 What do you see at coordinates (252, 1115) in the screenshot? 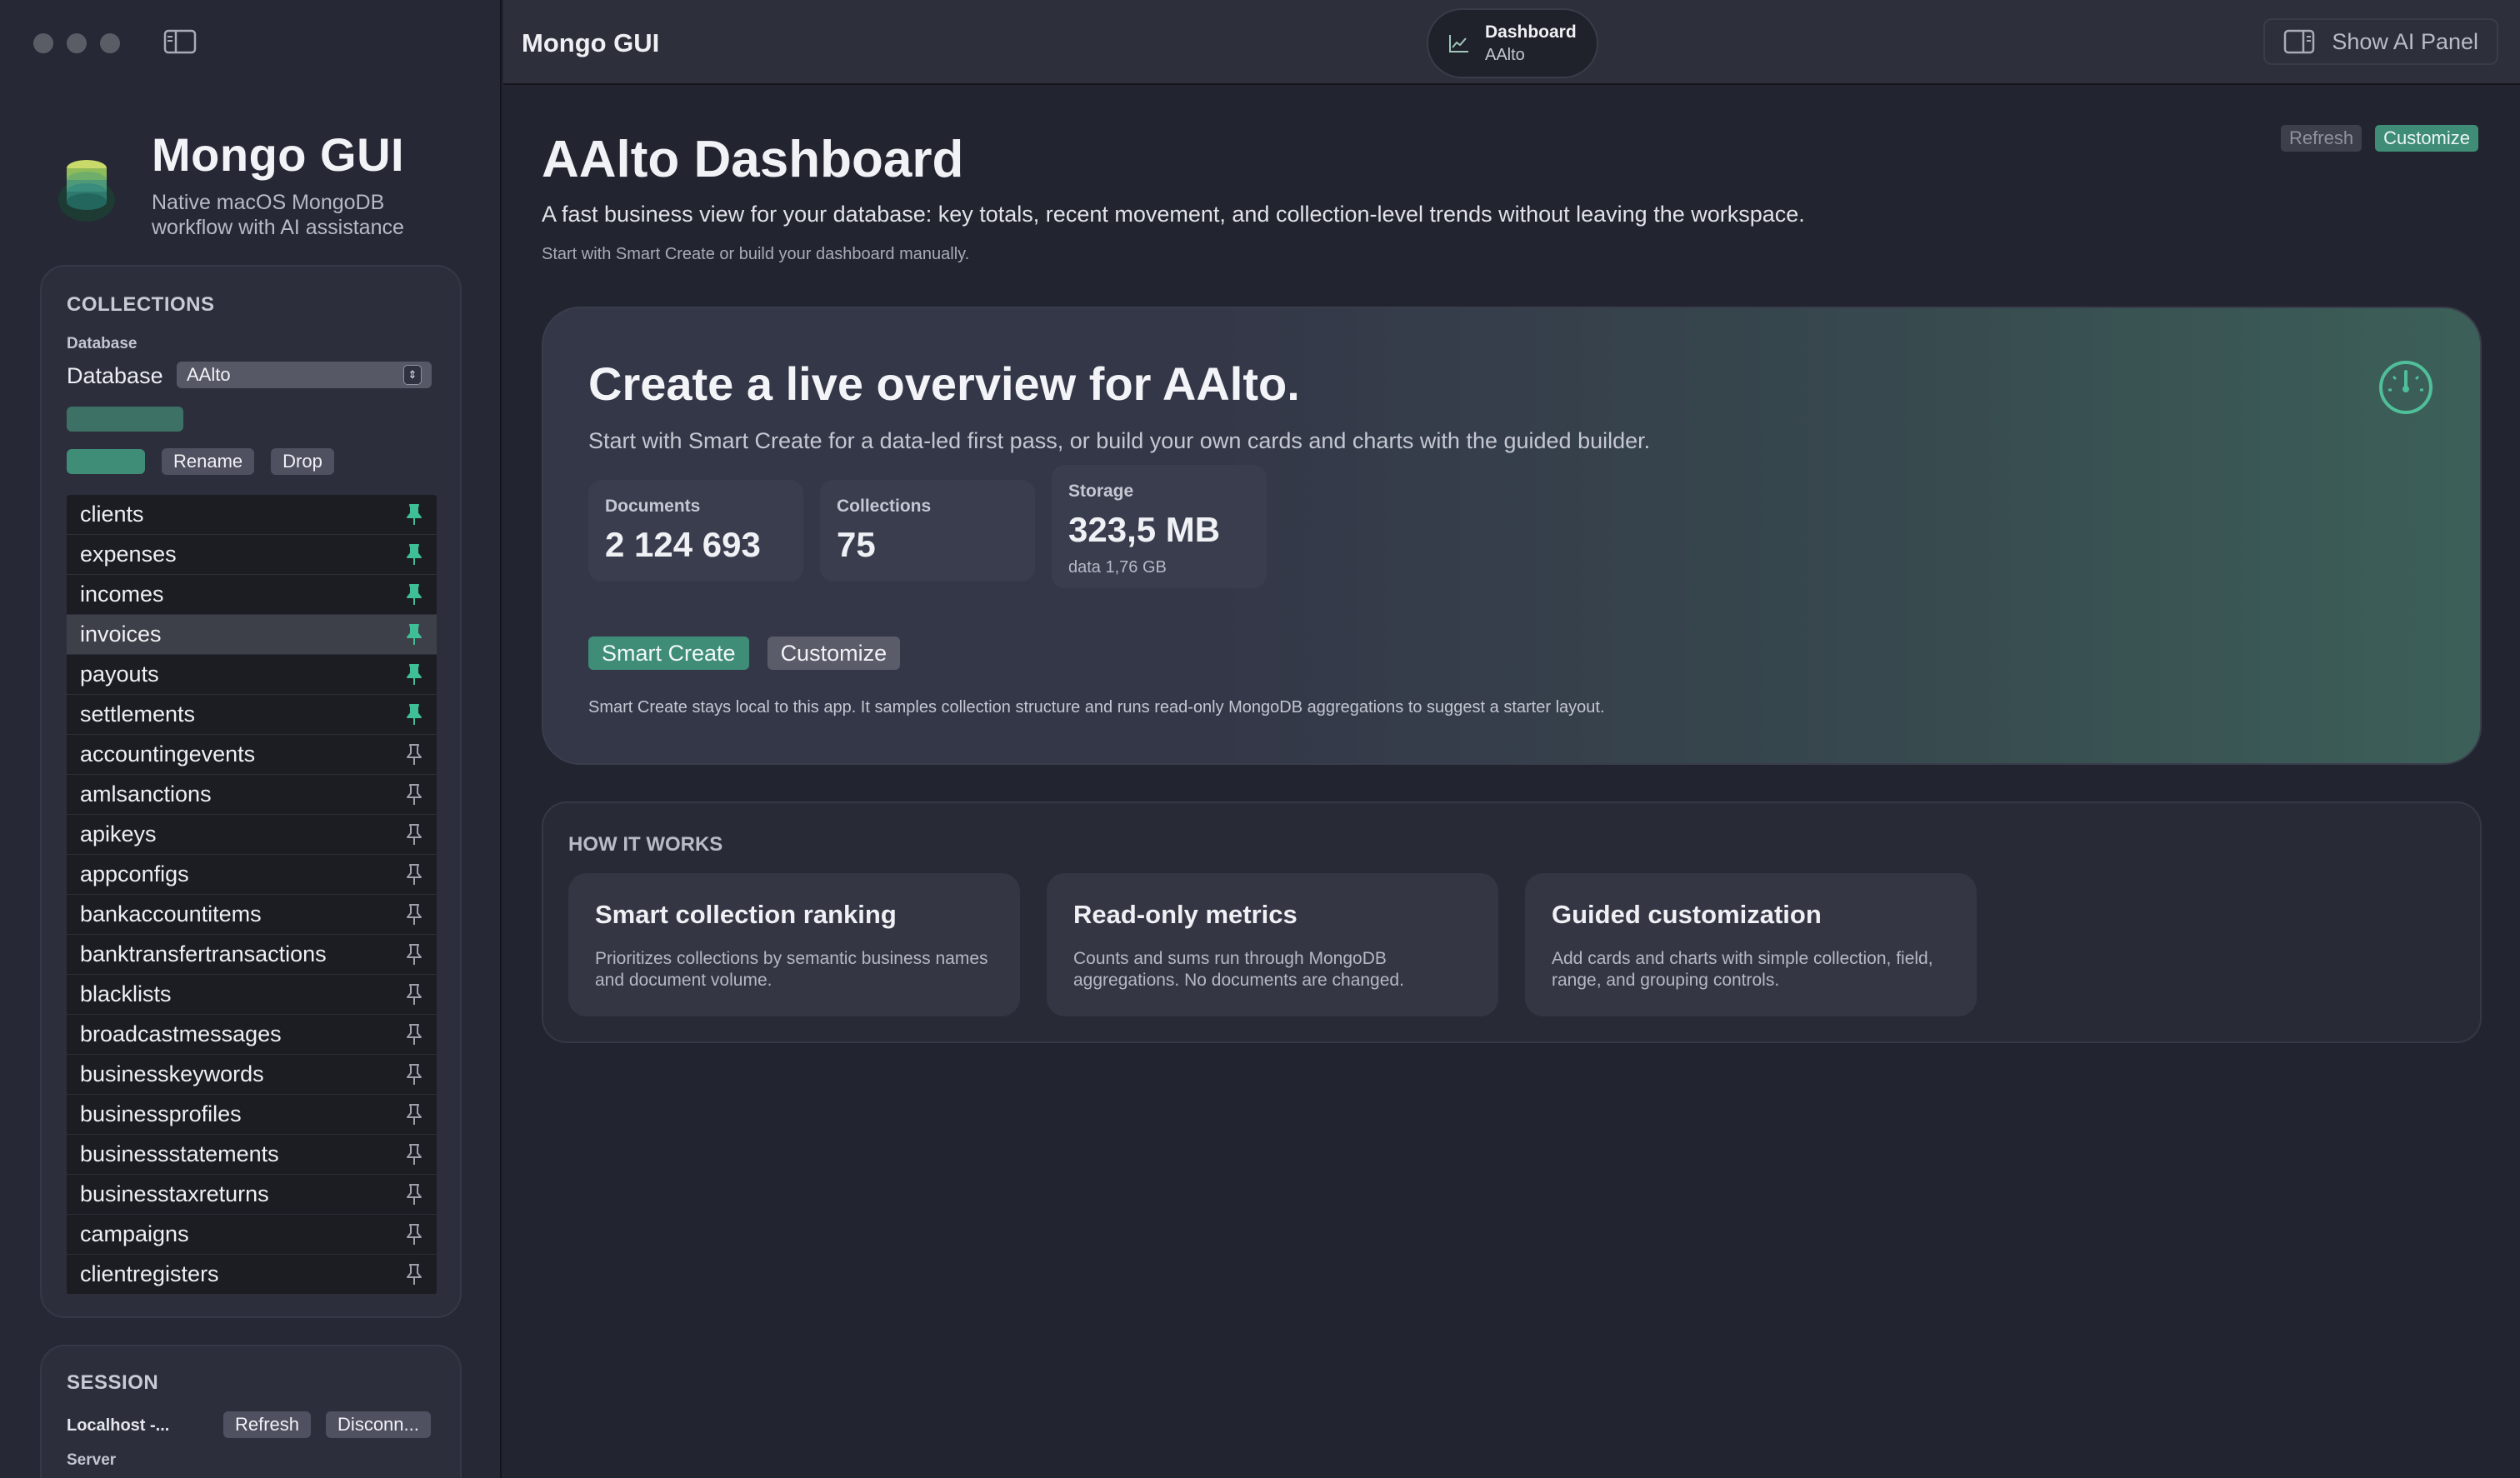
I see `collection-item: businessprofiles` at bounding box center [252, 1115].